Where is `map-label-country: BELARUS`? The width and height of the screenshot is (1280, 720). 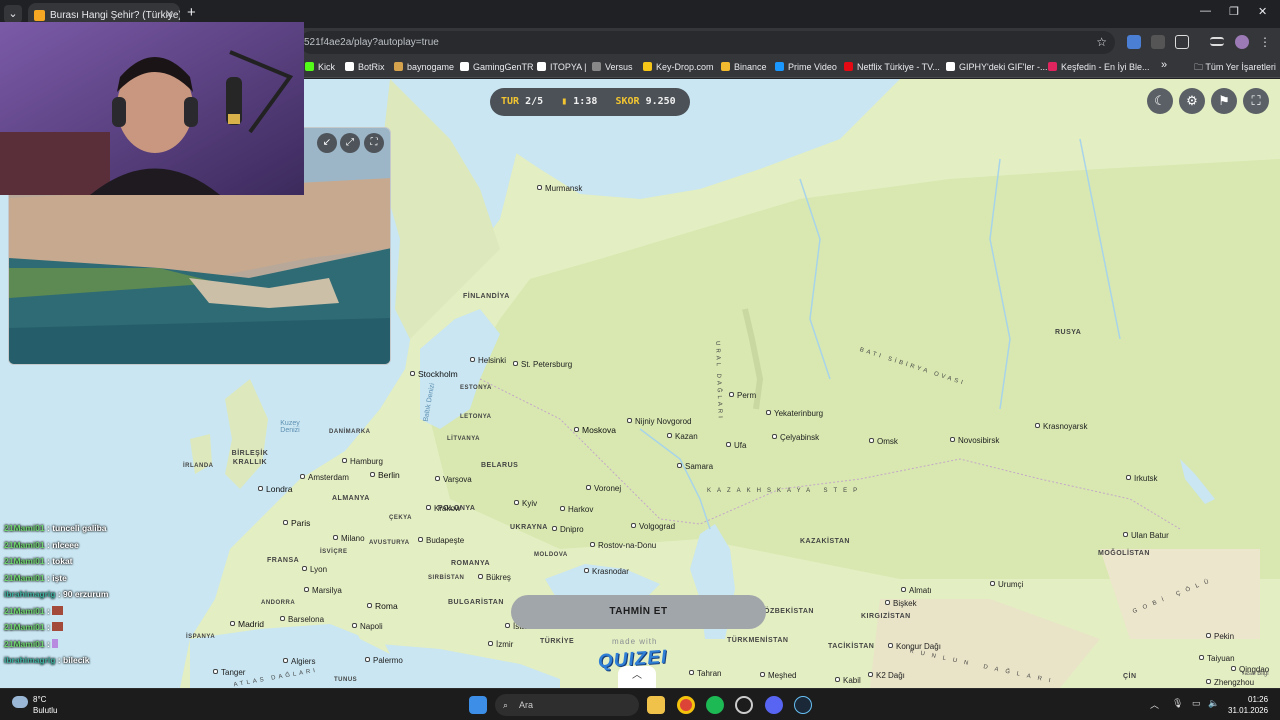 map-label-country: BELARUS is located at coordinates (500, 465).